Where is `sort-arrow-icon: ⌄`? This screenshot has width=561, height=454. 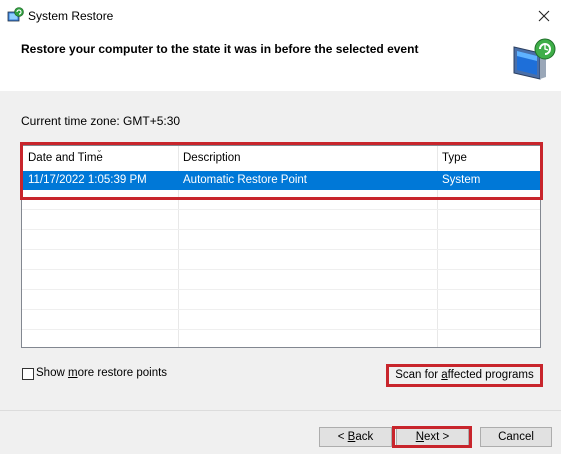 sort-arrow-icon: ⌄ is located at coordinates (99, 149).